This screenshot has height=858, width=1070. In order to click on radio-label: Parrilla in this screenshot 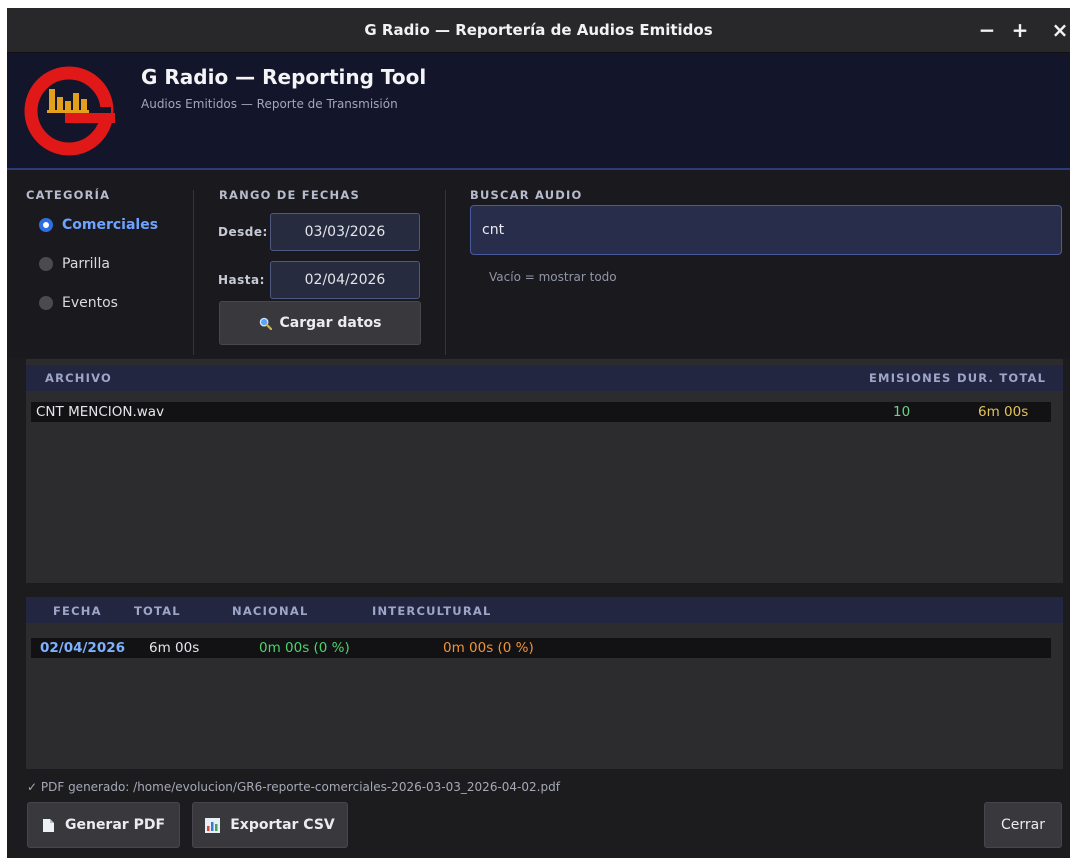, I will do `click(86, 264)`.